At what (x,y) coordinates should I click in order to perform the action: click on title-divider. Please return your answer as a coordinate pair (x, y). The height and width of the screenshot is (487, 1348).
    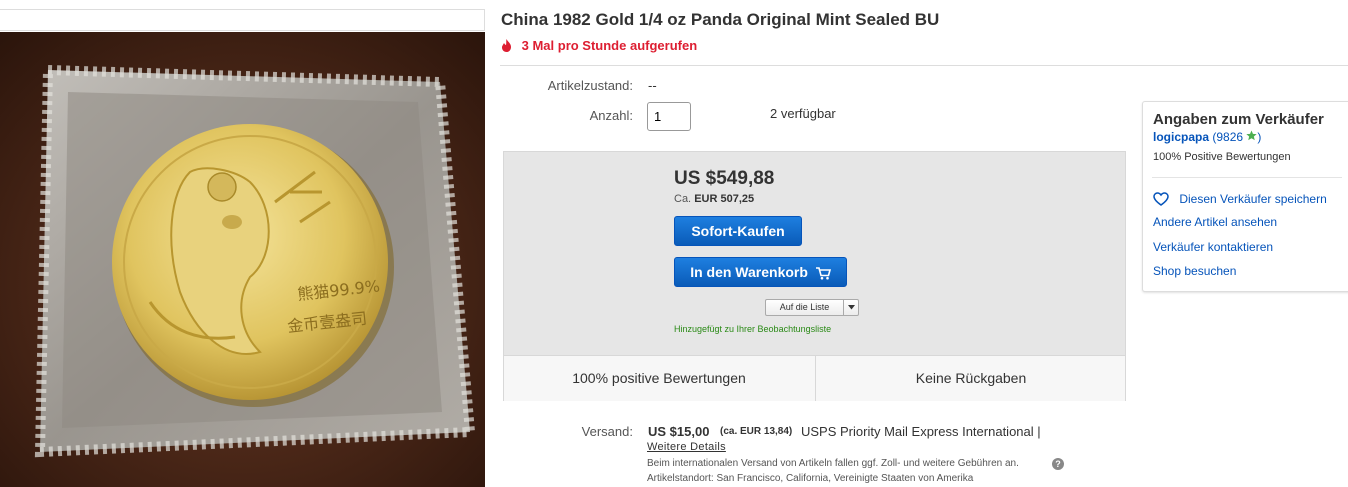
    Looking at the image, I should click on (924, 65).